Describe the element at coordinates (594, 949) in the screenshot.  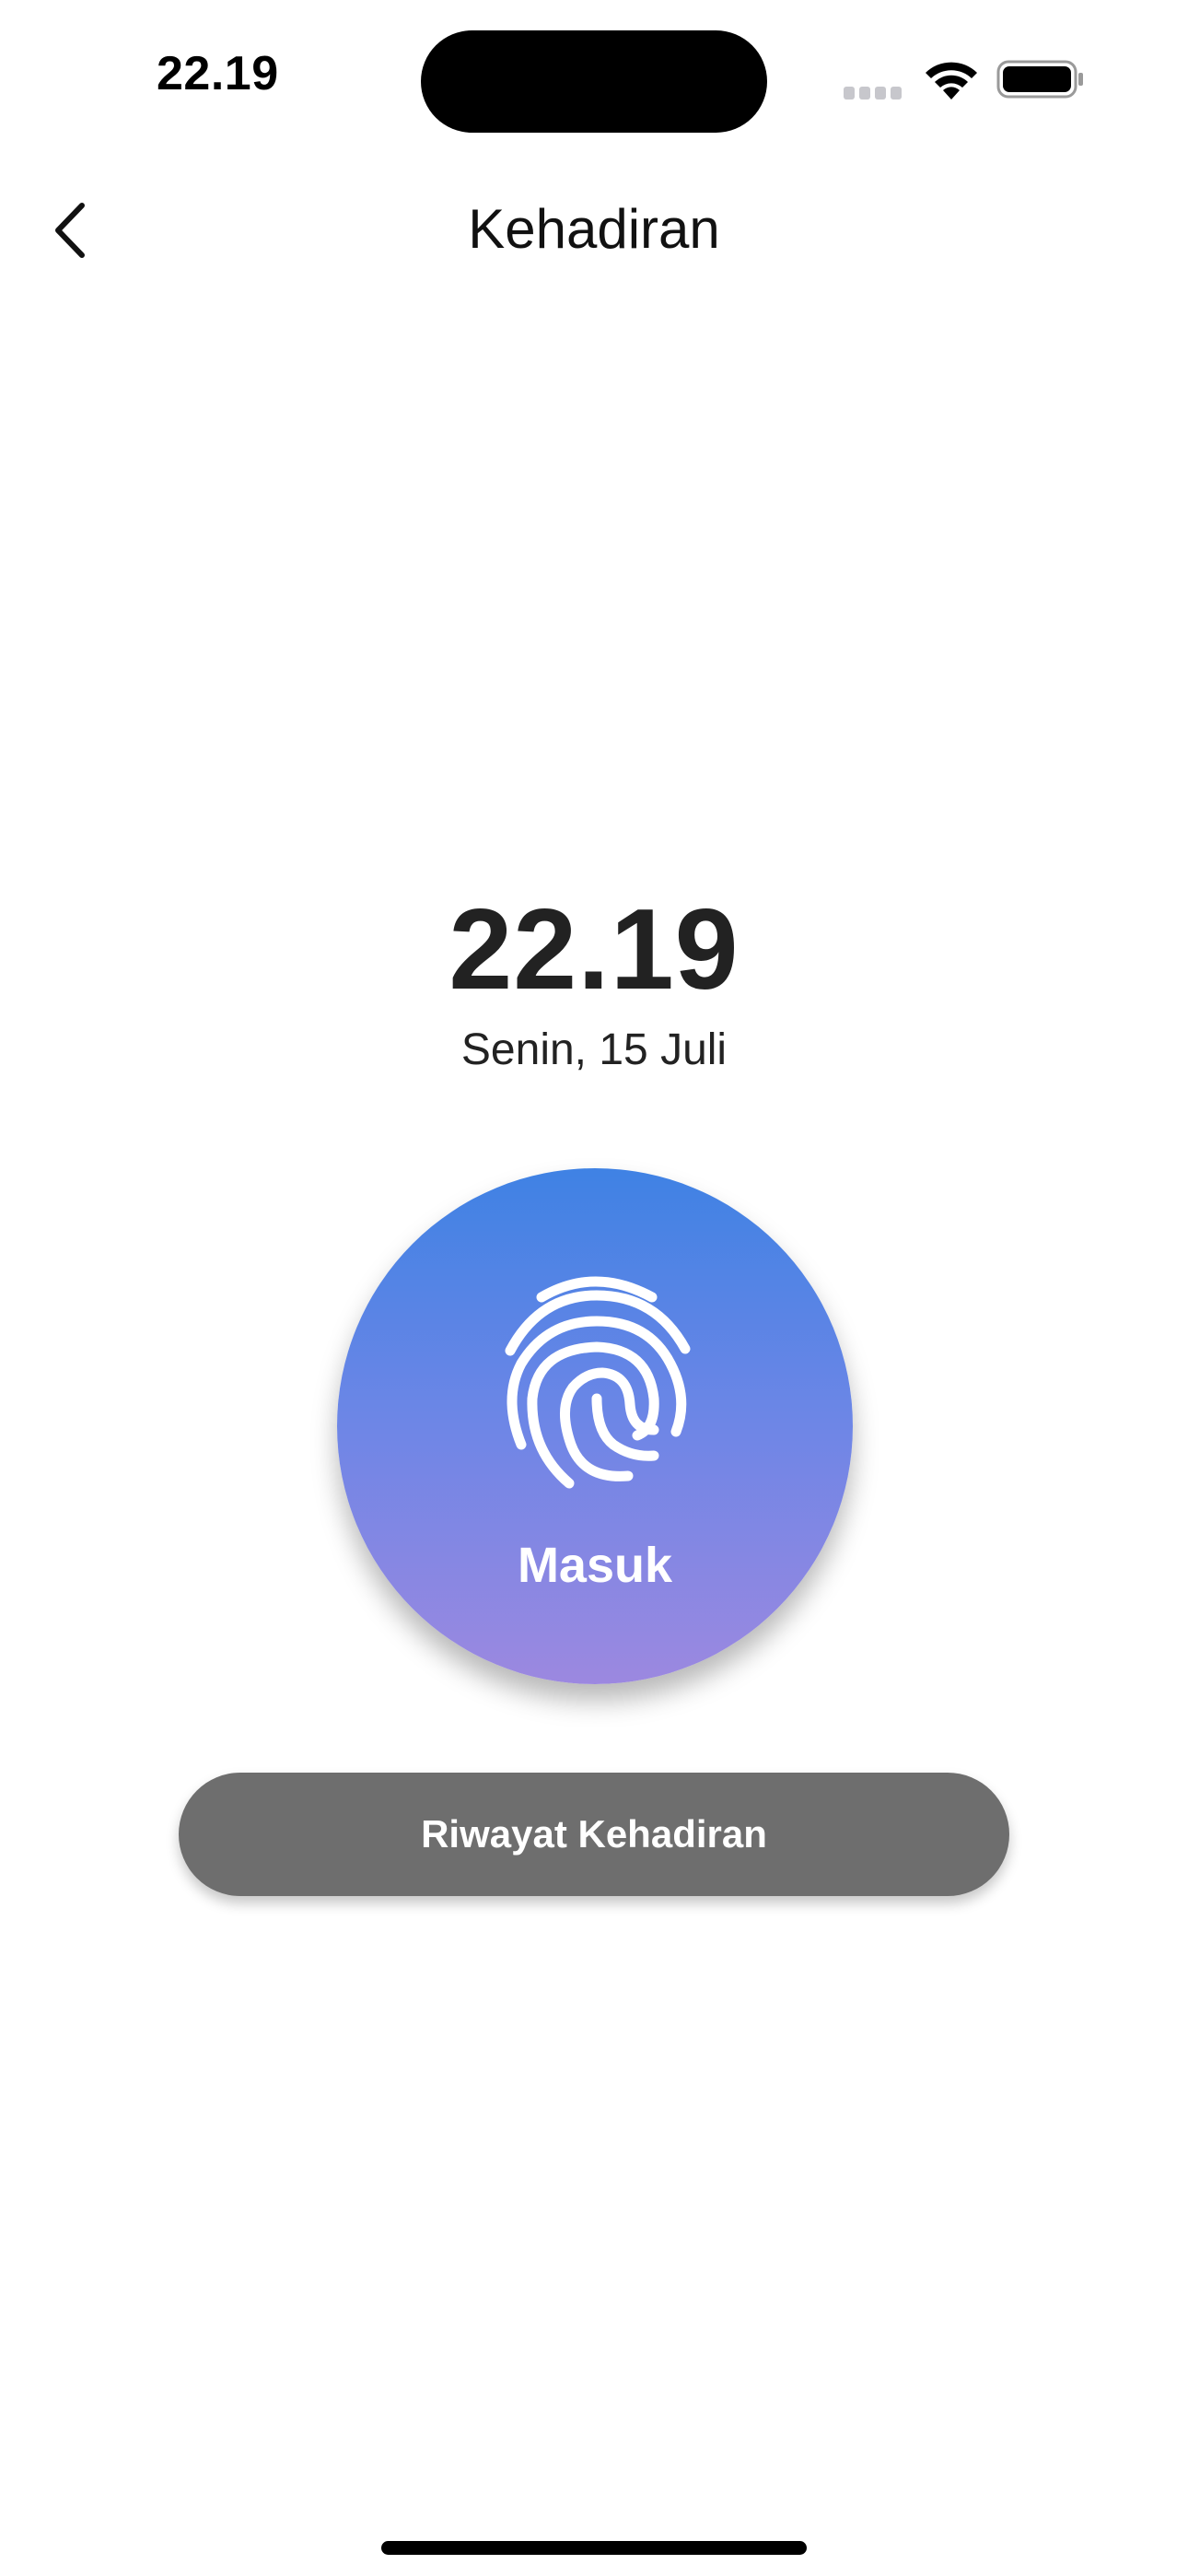
I see `current-time: 22.19` at that location.